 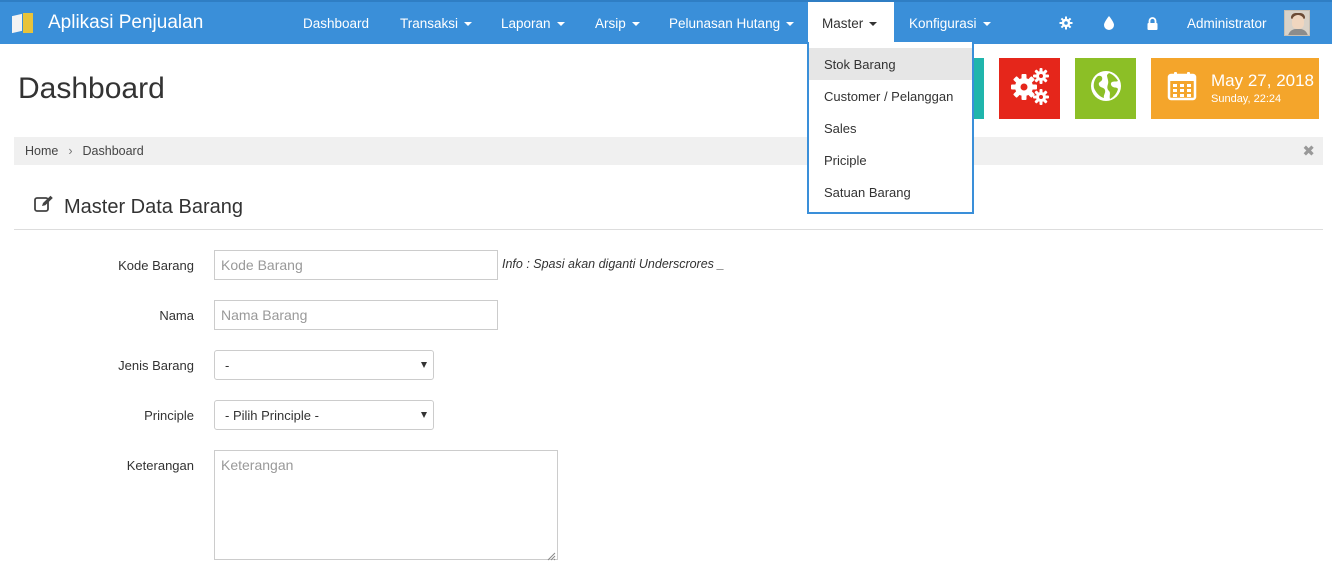 I want to click on menu-item-satuan-barang: Satuan Barang, so click(x=890, y=192).